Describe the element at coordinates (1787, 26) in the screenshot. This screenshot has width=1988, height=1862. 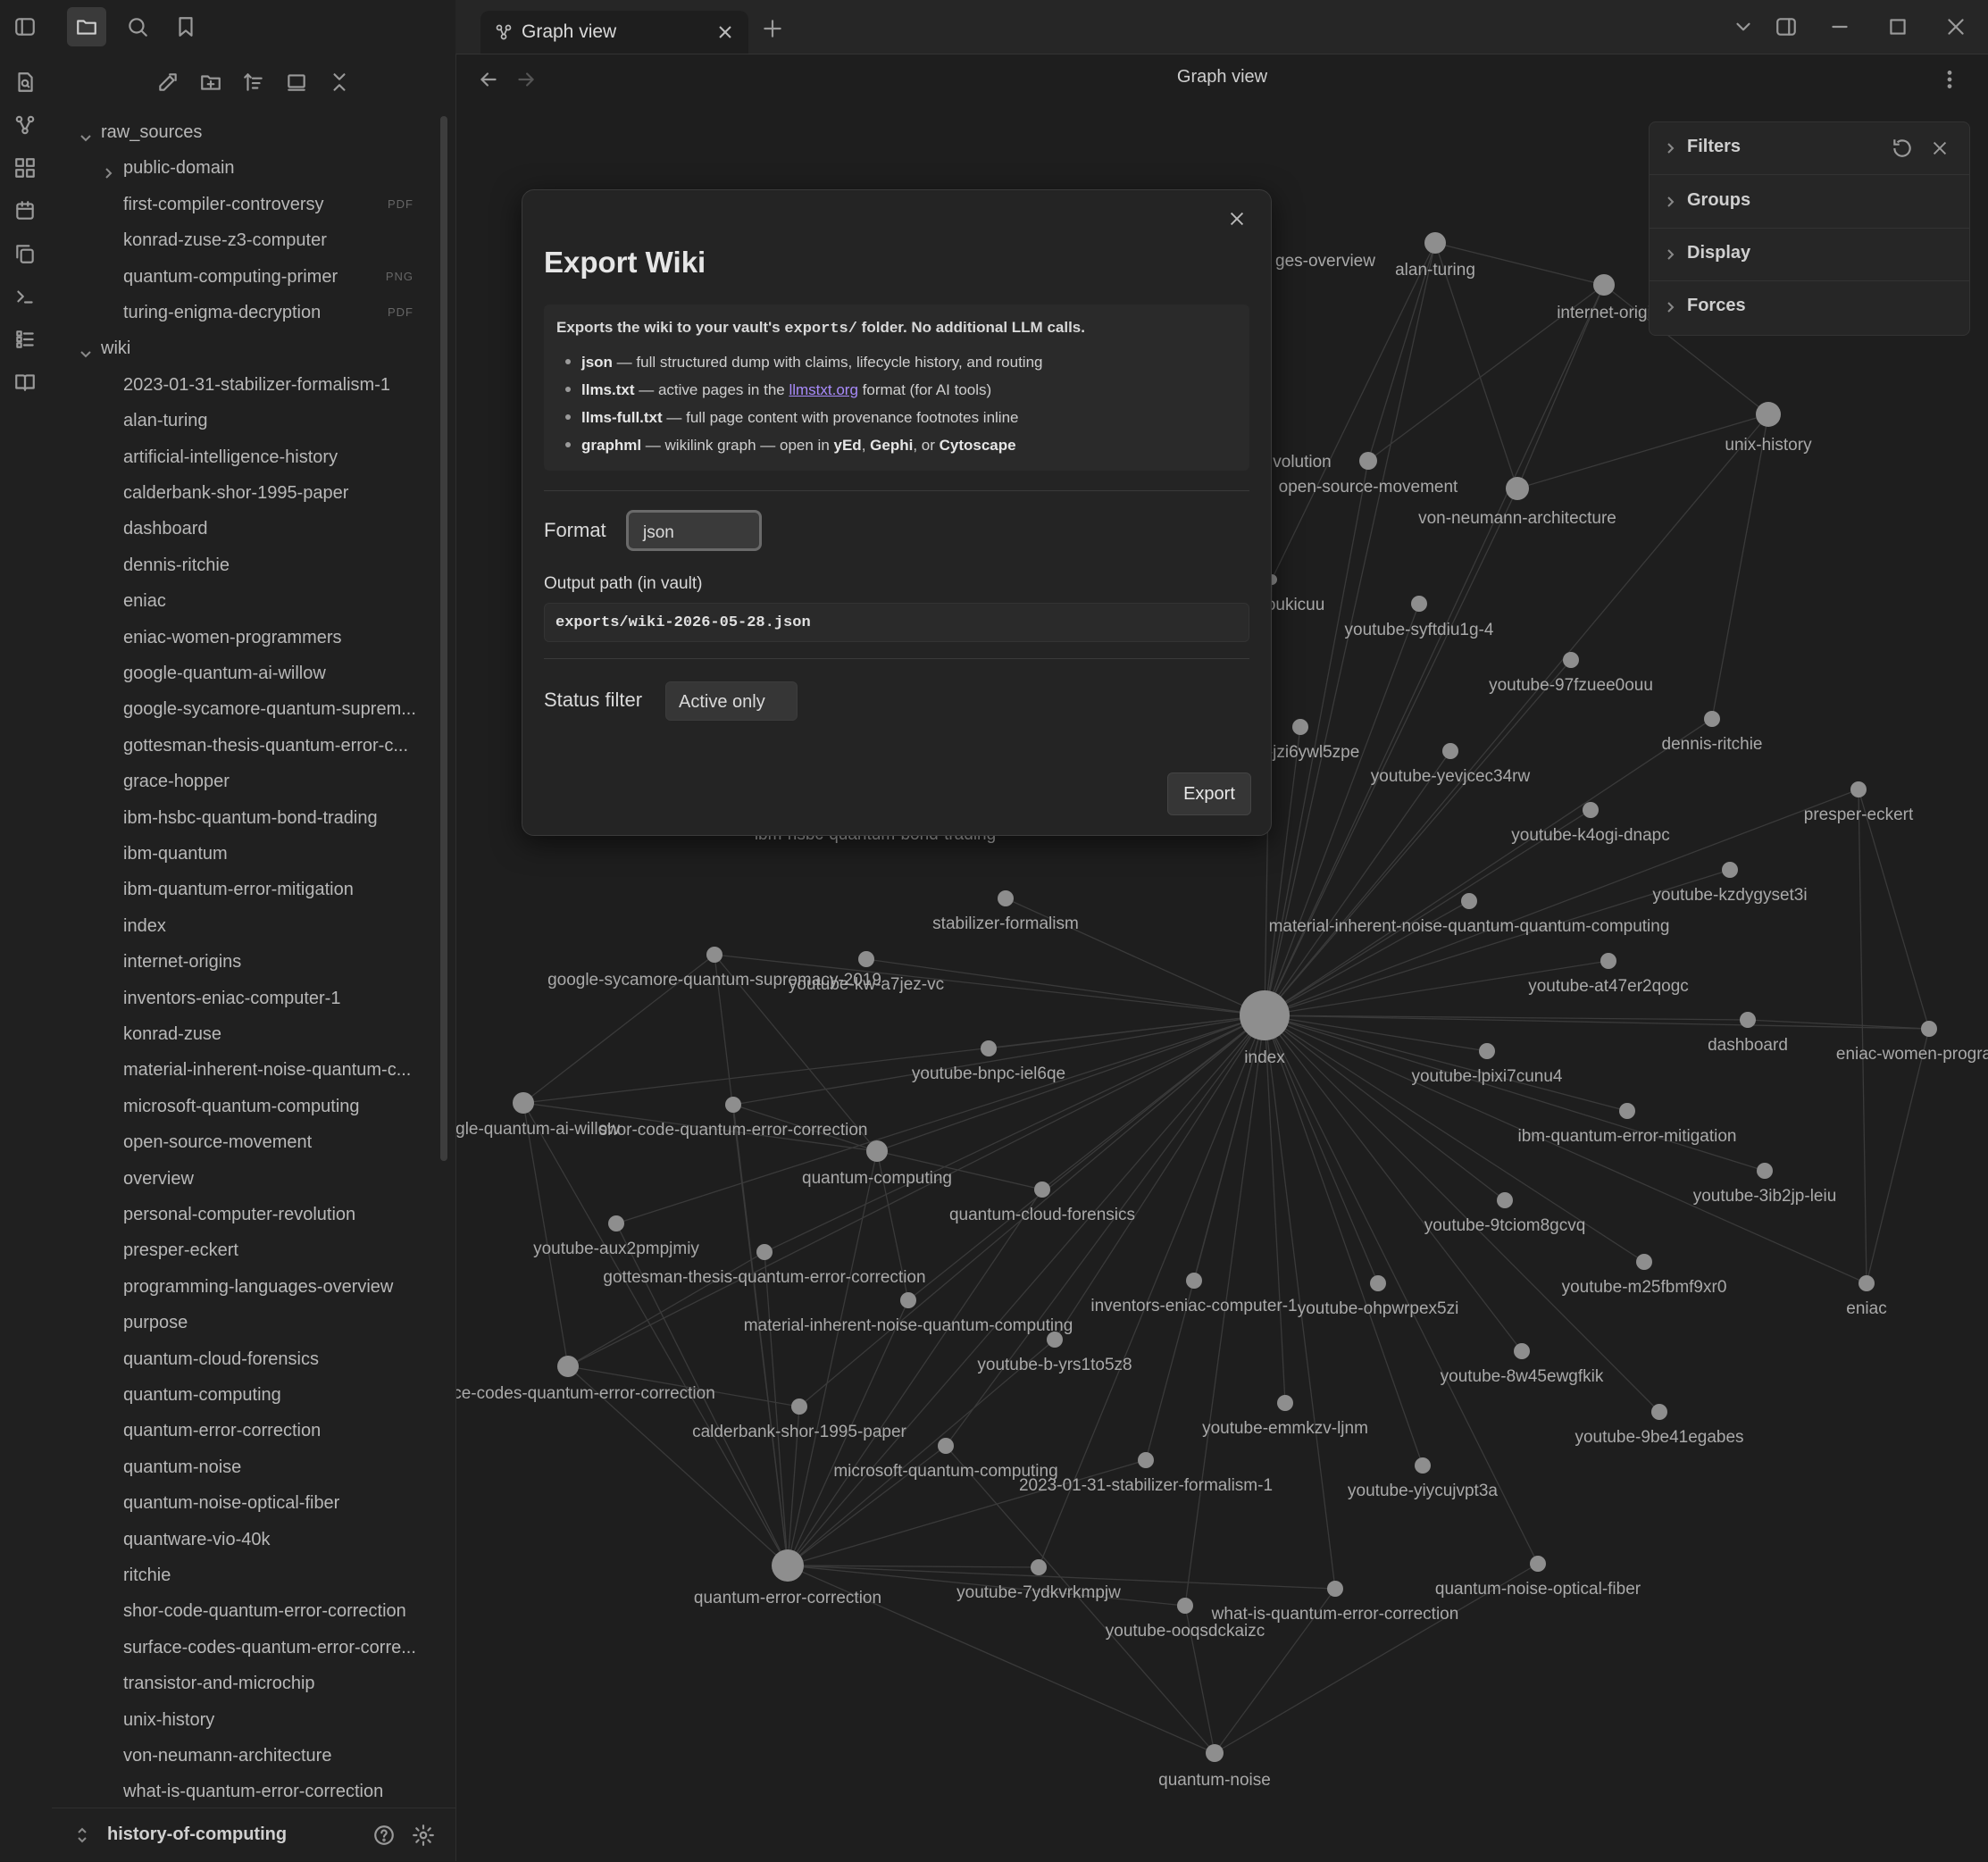
I see `right-sidebar-toggle-icon` at that location.